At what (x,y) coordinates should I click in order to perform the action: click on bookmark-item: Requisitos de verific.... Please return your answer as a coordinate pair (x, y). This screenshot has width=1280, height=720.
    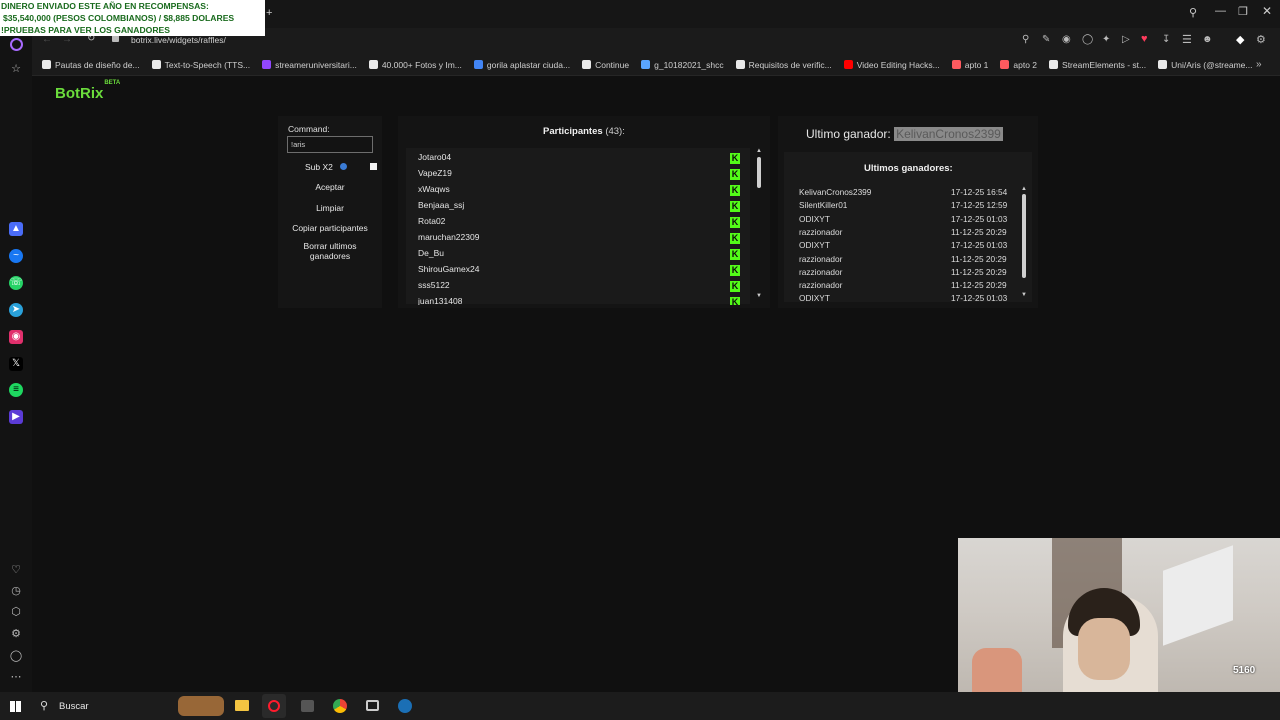
    Looking at the image, I should click on (783, 65).